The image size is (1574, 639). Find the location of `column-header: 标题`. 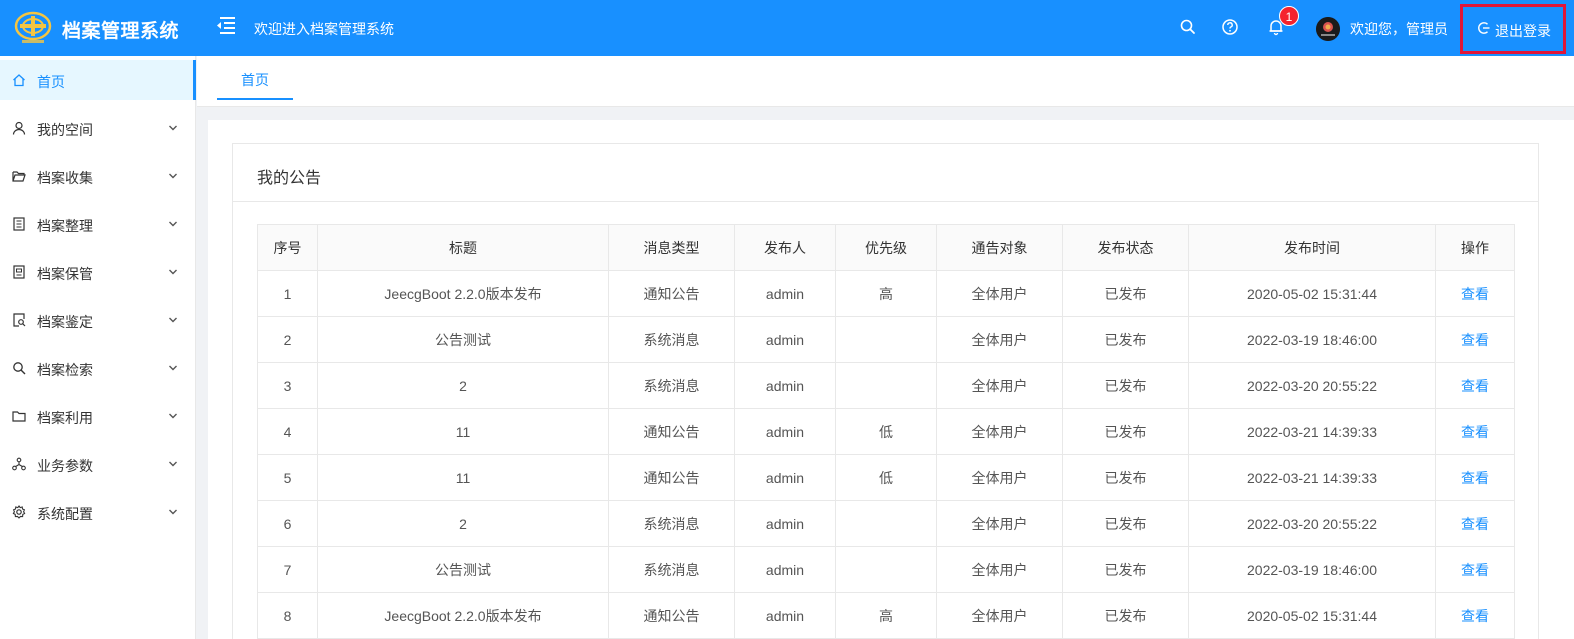

column-header: 标题 is located at coordinates (463, 247).